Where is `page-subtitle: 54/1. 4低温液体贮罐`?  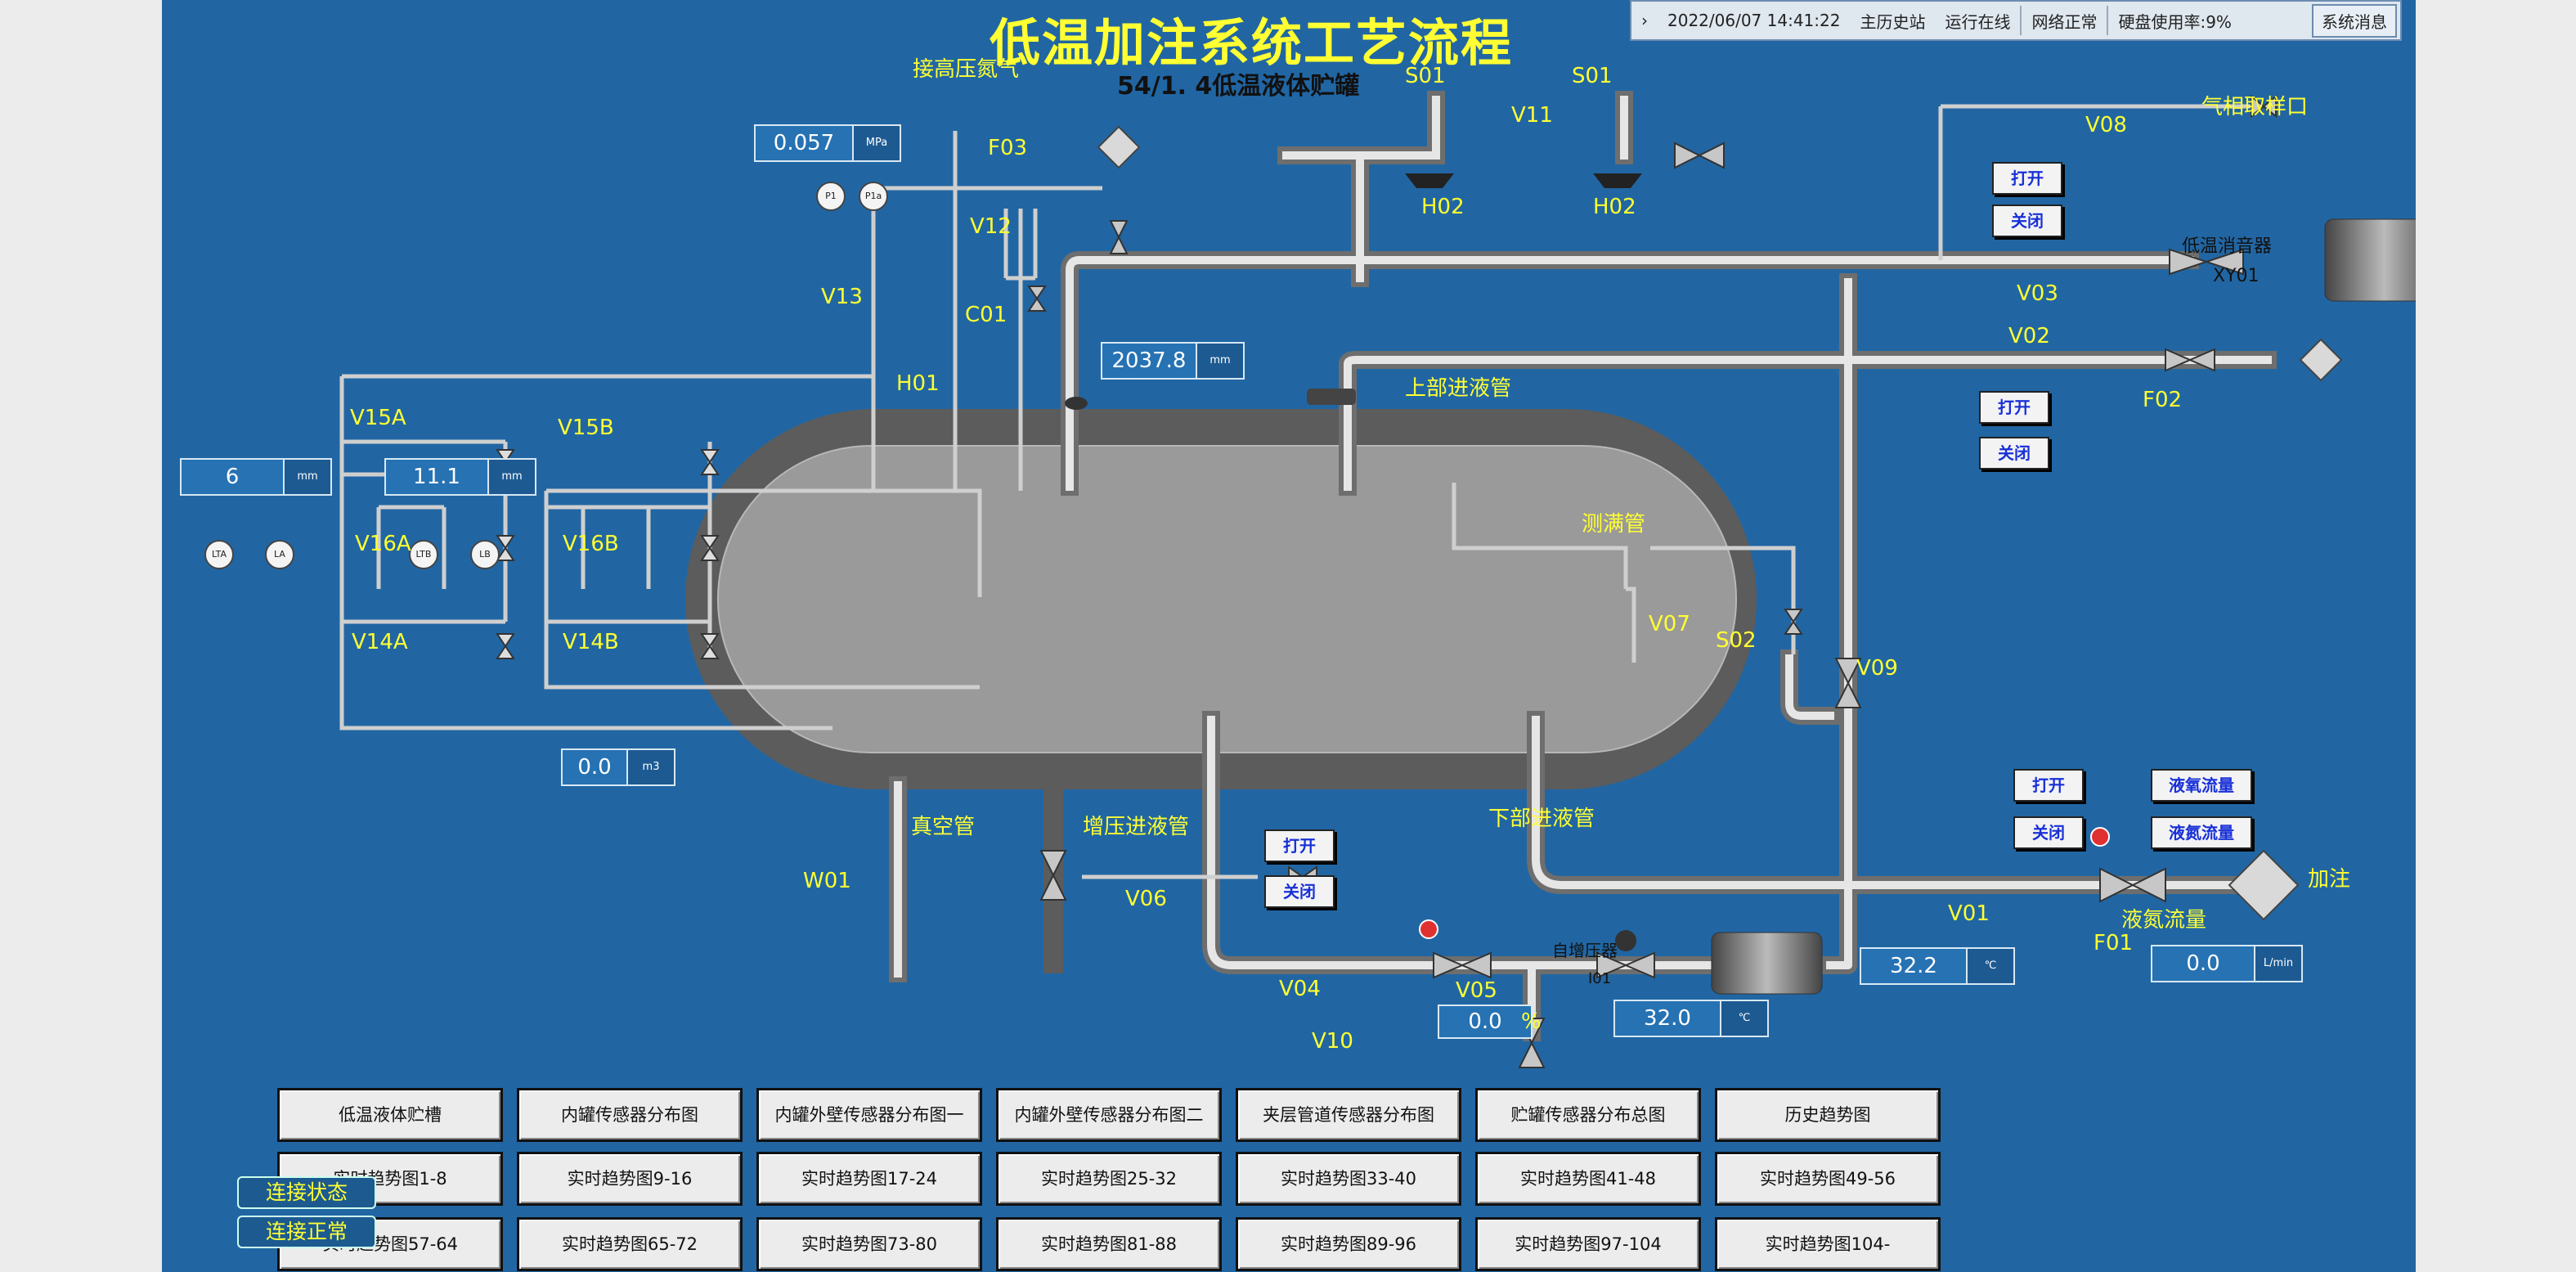
page-subtitle: 54/1. 4低温液体贮罐 is located at coordinates (1239, 87).